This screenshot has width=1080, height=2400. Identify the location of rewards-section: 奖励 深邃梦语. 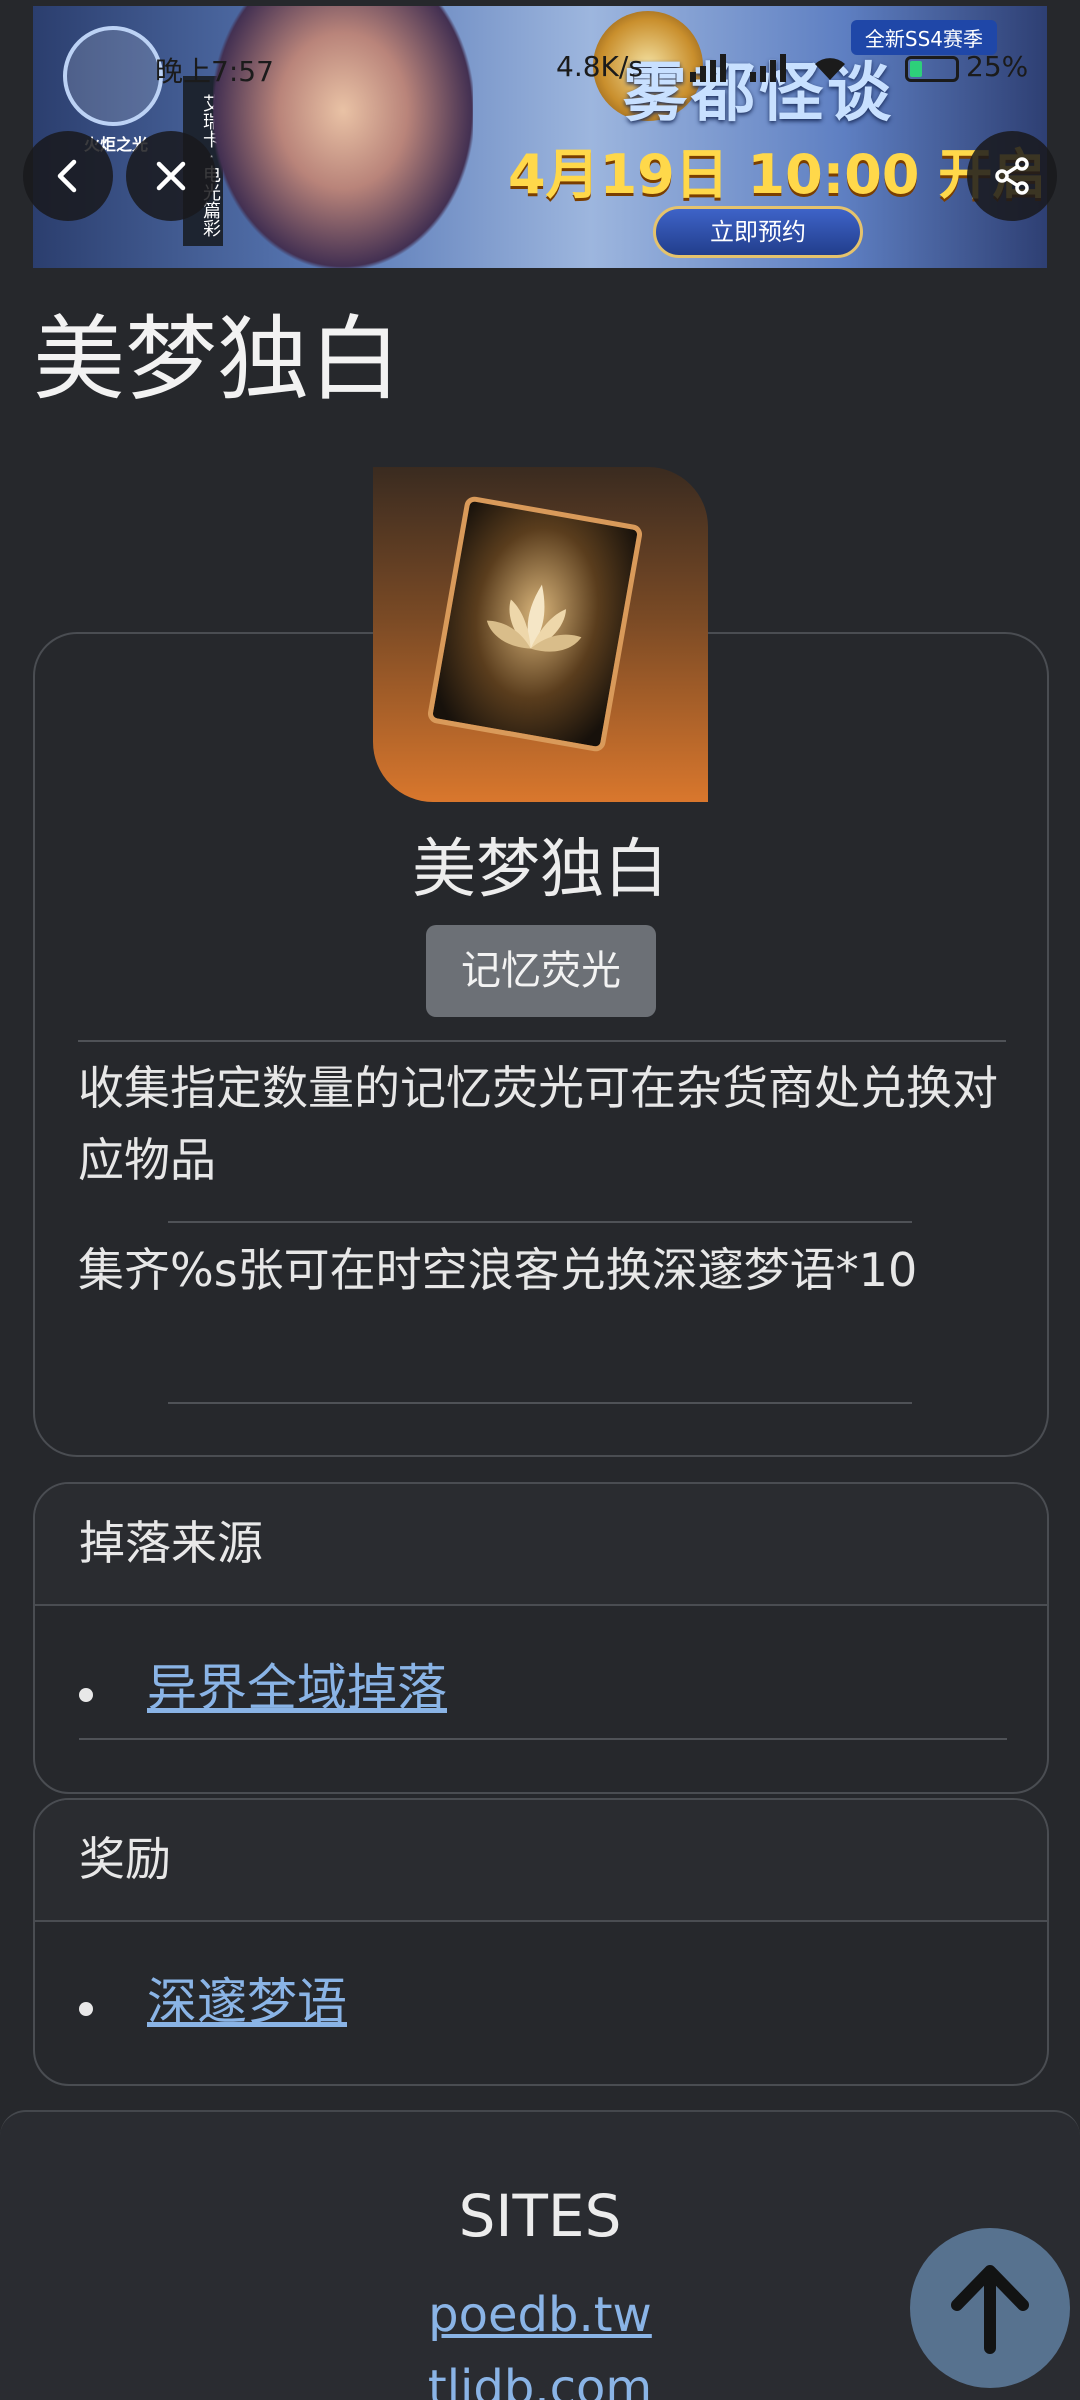
(541, 1942).